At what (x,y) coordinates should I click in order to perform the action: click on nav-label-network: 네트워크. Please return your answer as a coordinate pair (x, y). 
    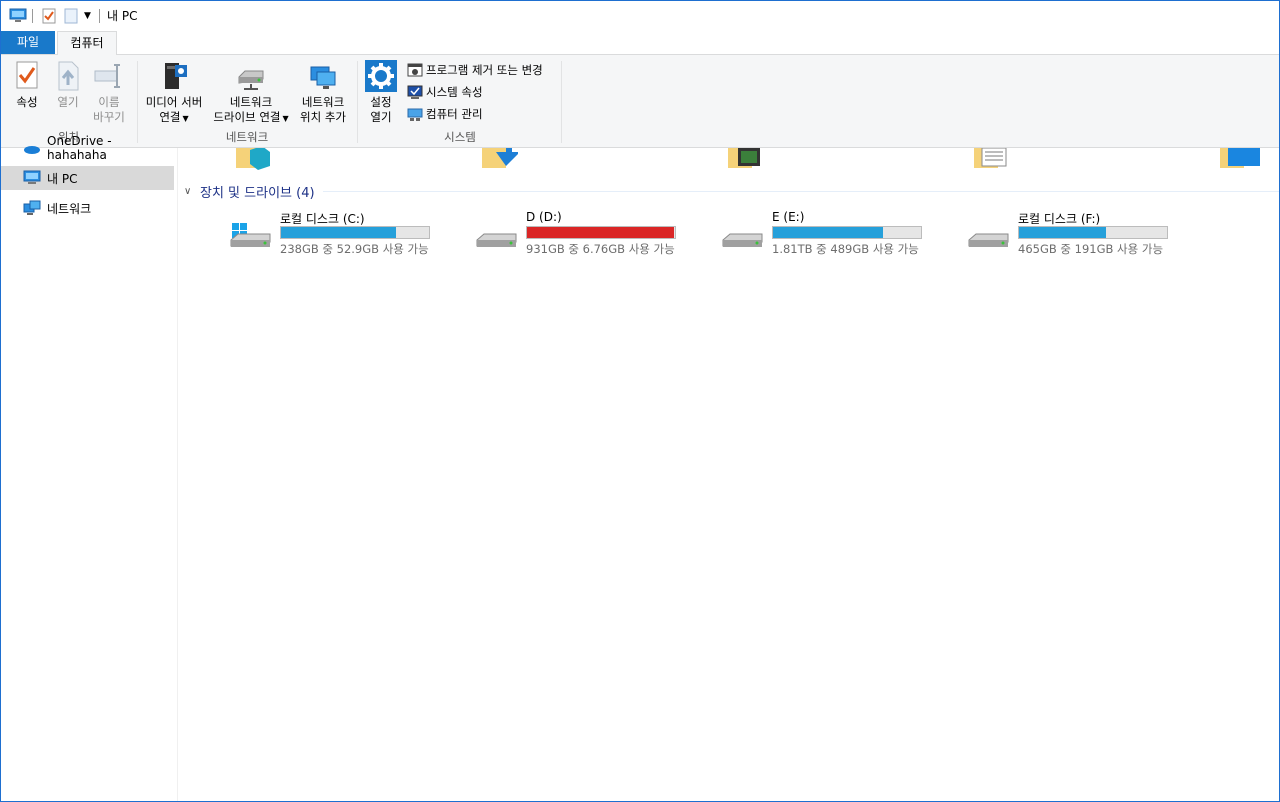
    Looking at the image, I should click on (69, 208).